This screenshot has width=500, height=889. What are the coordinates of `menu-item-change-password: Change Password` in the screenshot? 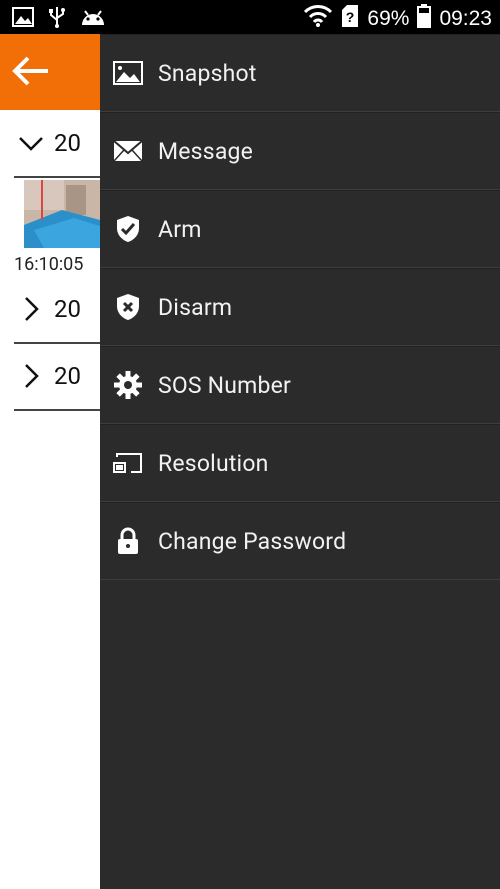 It's located at (300, 541).